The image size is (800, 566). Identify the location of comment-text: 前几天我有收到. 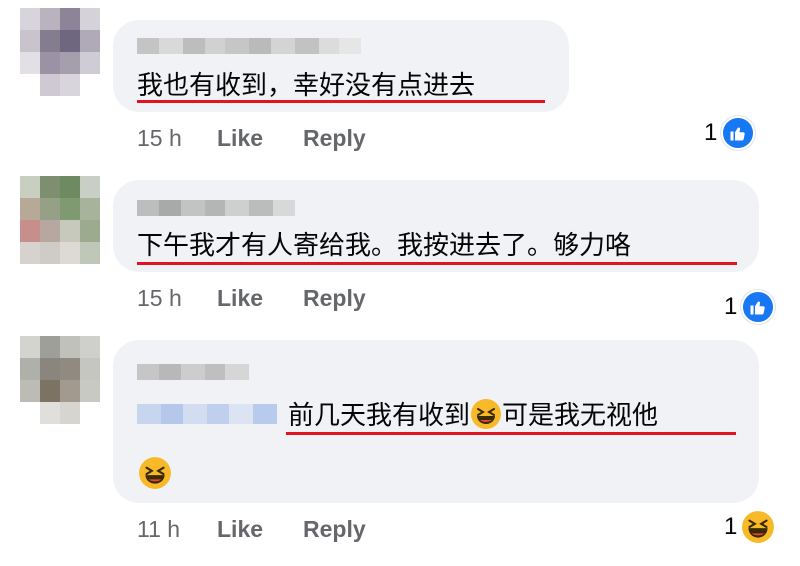
(379, 416).